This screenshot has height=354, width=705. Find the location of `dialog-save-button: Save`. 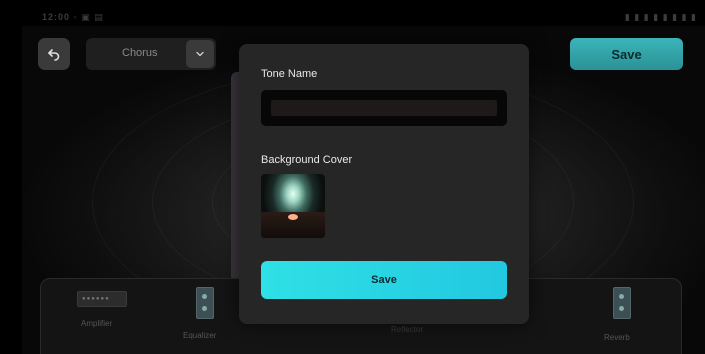

dialog-save-button: Save is located at coordinates (384, 280).